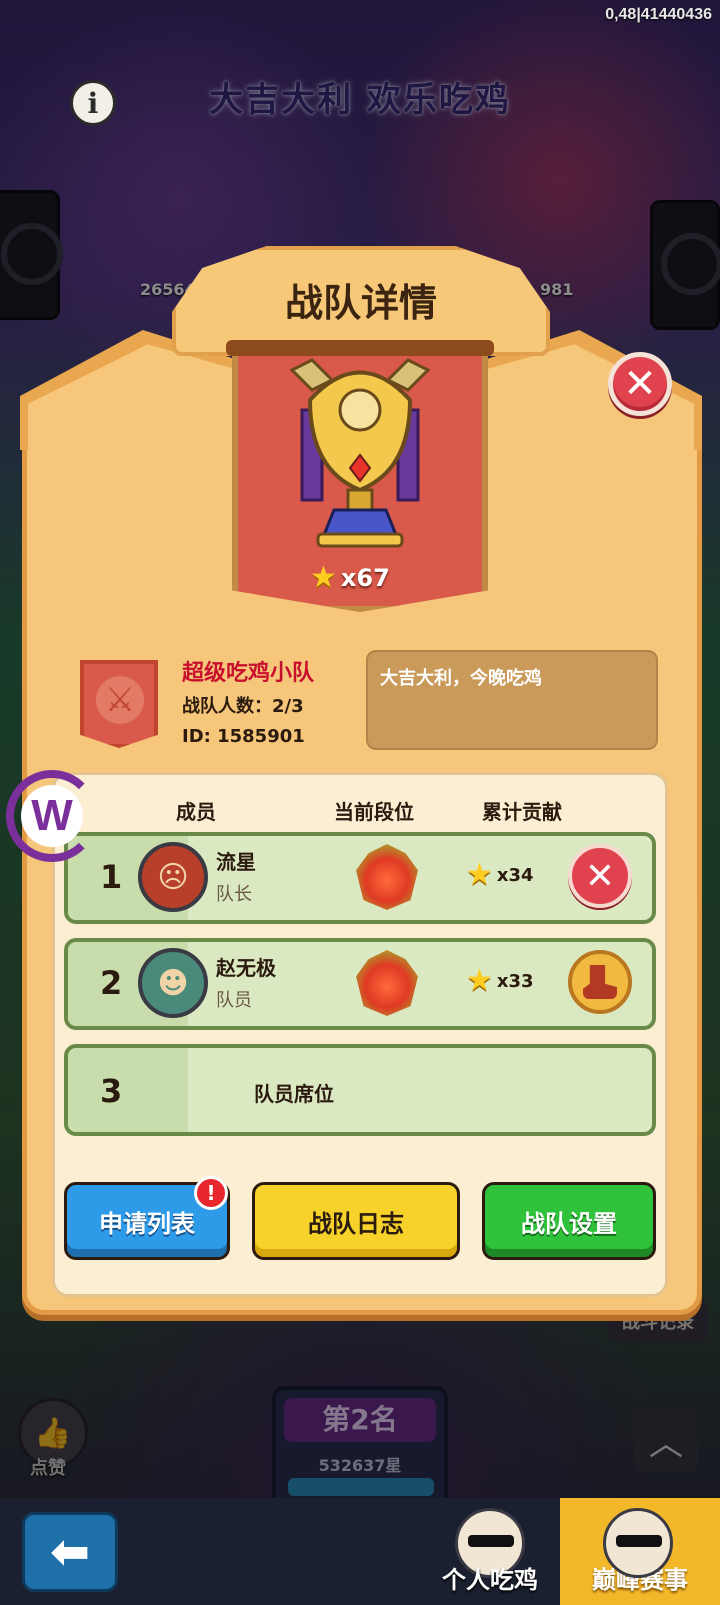 The height and width of the screenshot is (1605, 720). What do you see at coordinates (360, 453) in the screenshot?
I see `trophy-icon` at bounding box center [360, 453].